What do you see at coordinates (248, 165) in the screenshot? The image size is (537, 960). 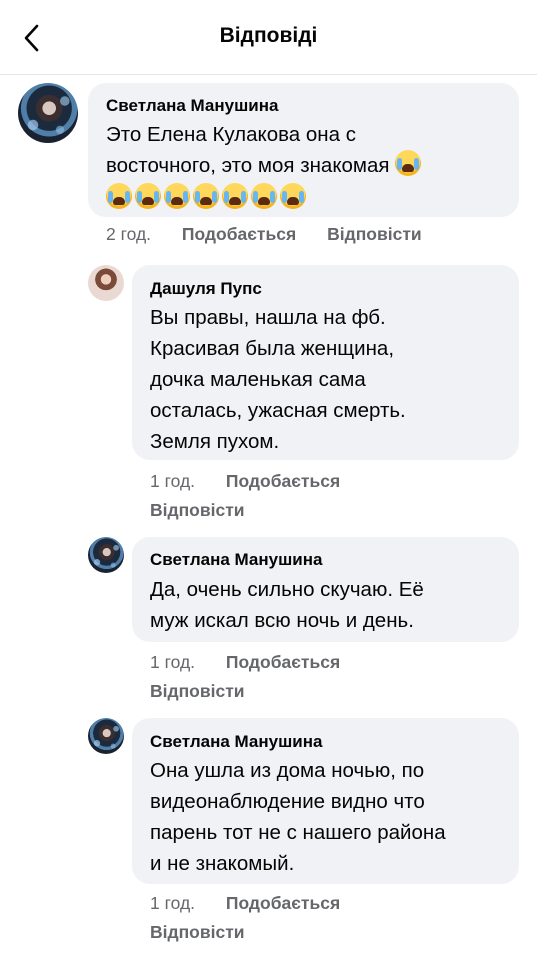 I see `comment-line: восточного, это моя знакомая` at bounding box center [248, 165].